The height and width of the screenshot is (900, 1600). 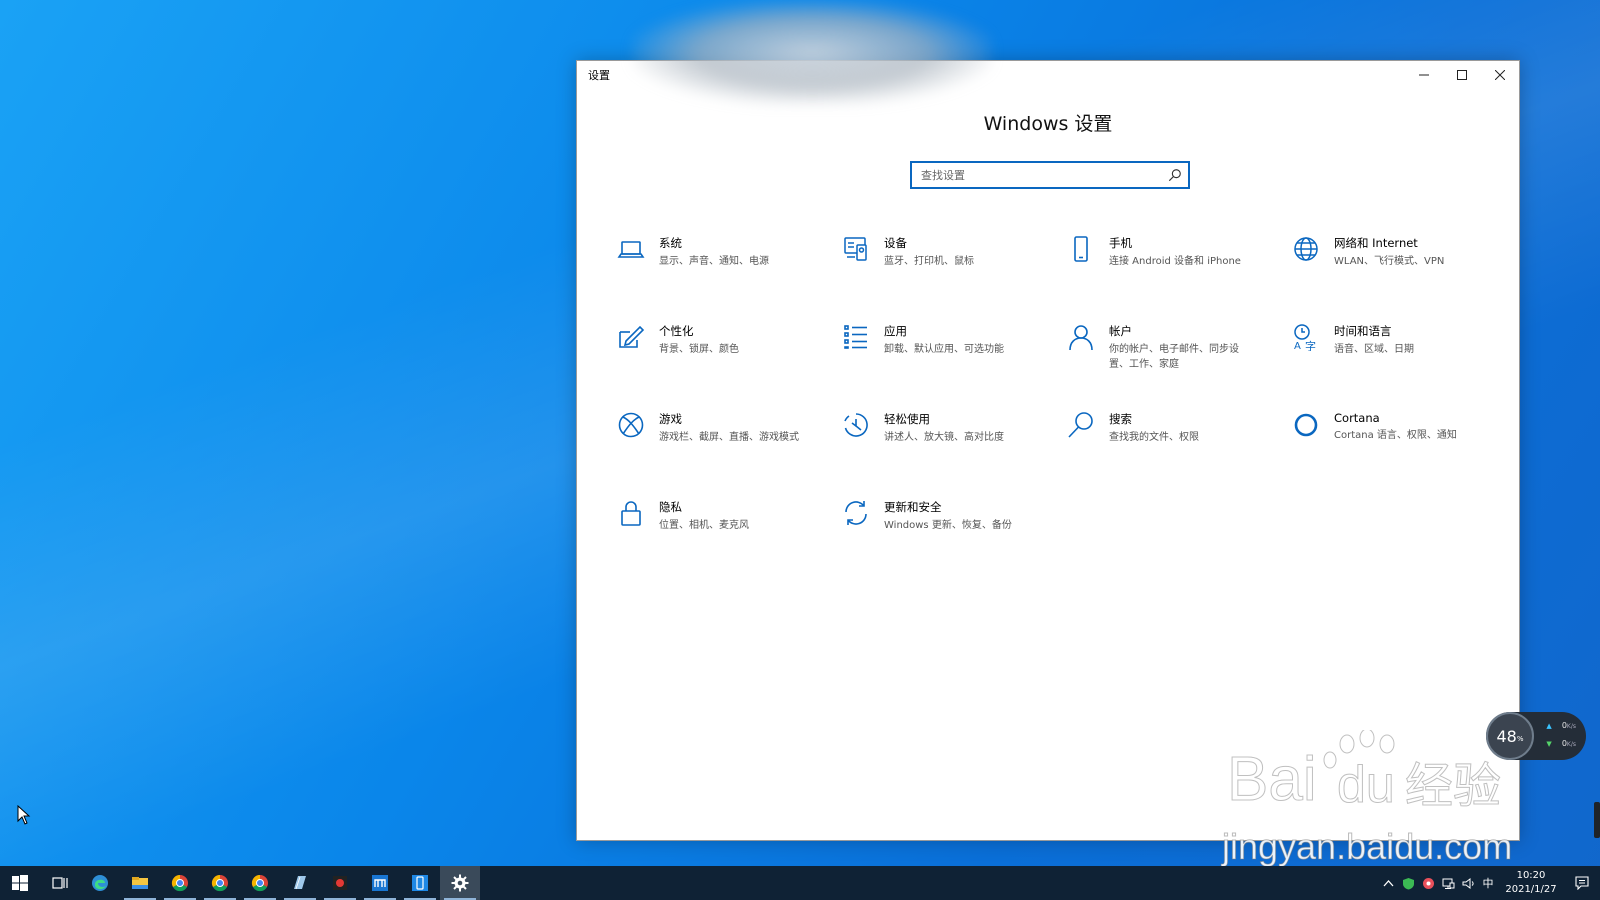 What do you see at coordinates (729, 541) in the screenshot?
I see `tile-privacy: 隐私 位置、相机、麦克风` at bounding box center [729, 541].